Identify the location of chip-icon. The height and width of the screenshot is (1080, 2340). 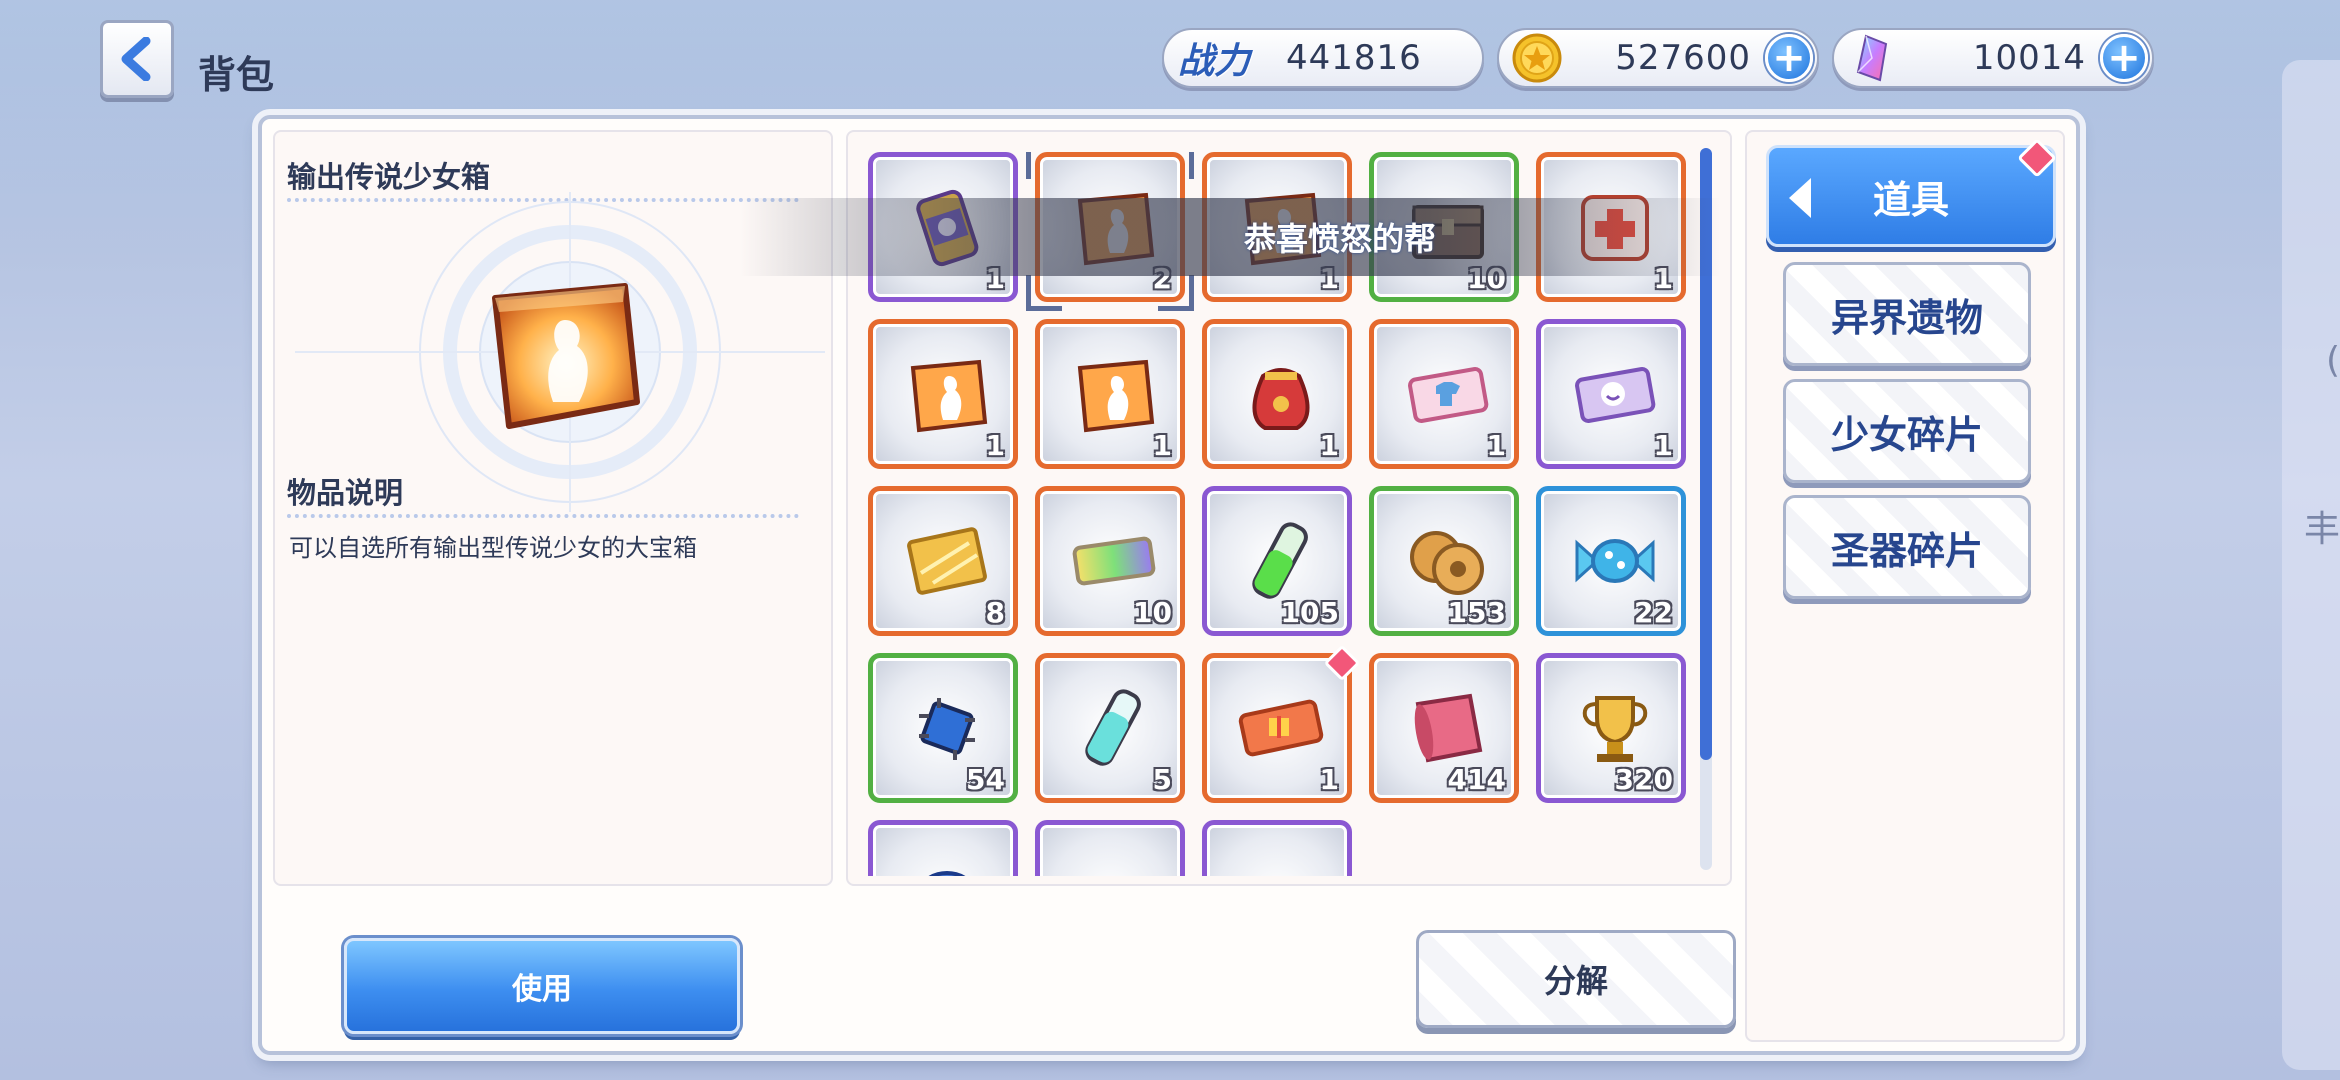
(947, 729).